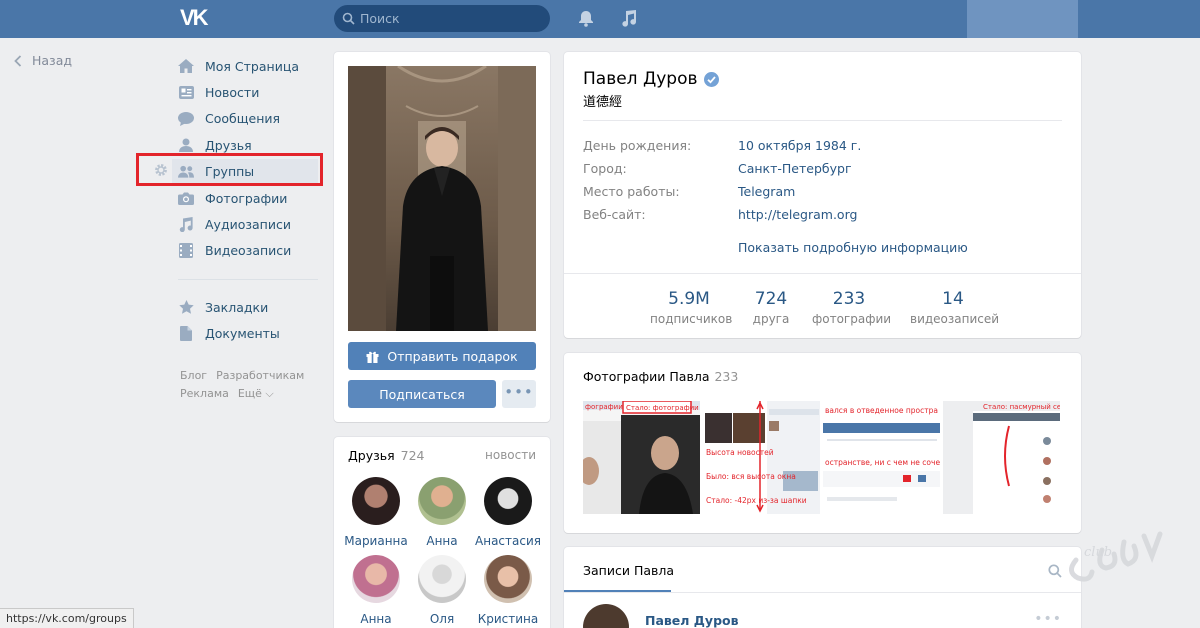 Image resolution: width=1200 pixels, height=628 pixels. What do you see at coordinates (18, 60) in the screenshot?
I see `chevron-left-icon` at bounding box center [18, 60].